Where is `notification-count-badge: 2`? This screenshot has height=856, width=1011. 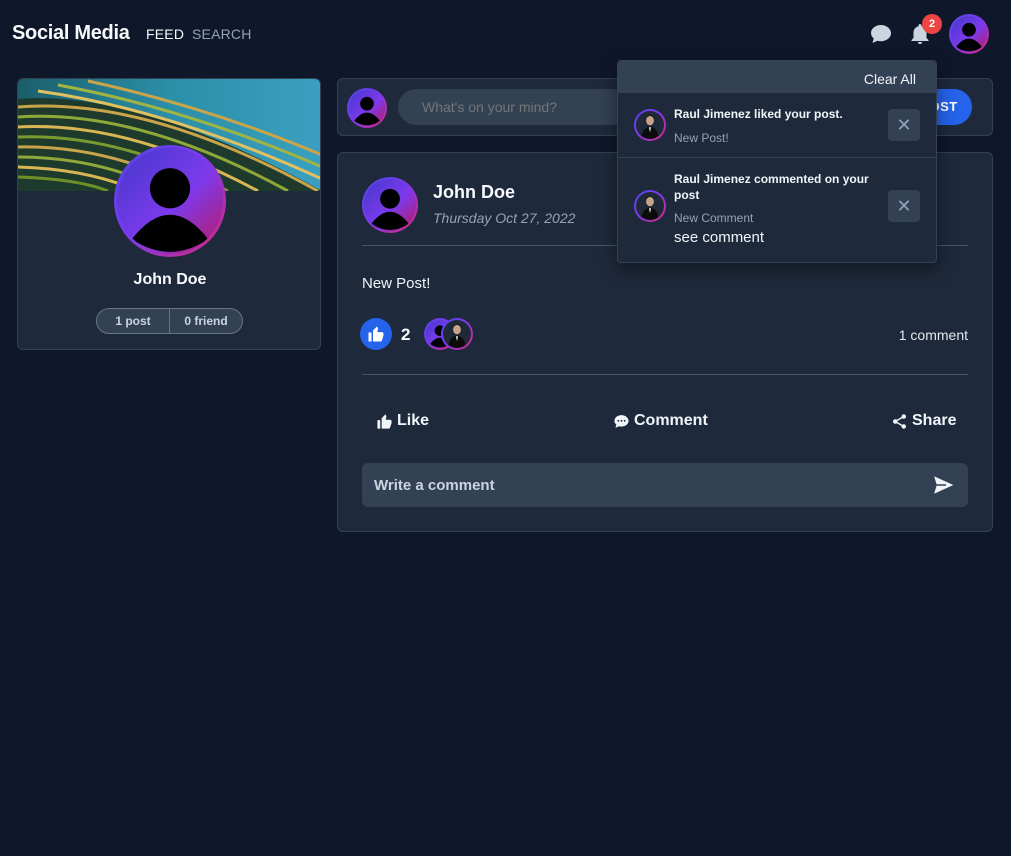
notification-count-badge: 2 is located at coordinates (932, 24).